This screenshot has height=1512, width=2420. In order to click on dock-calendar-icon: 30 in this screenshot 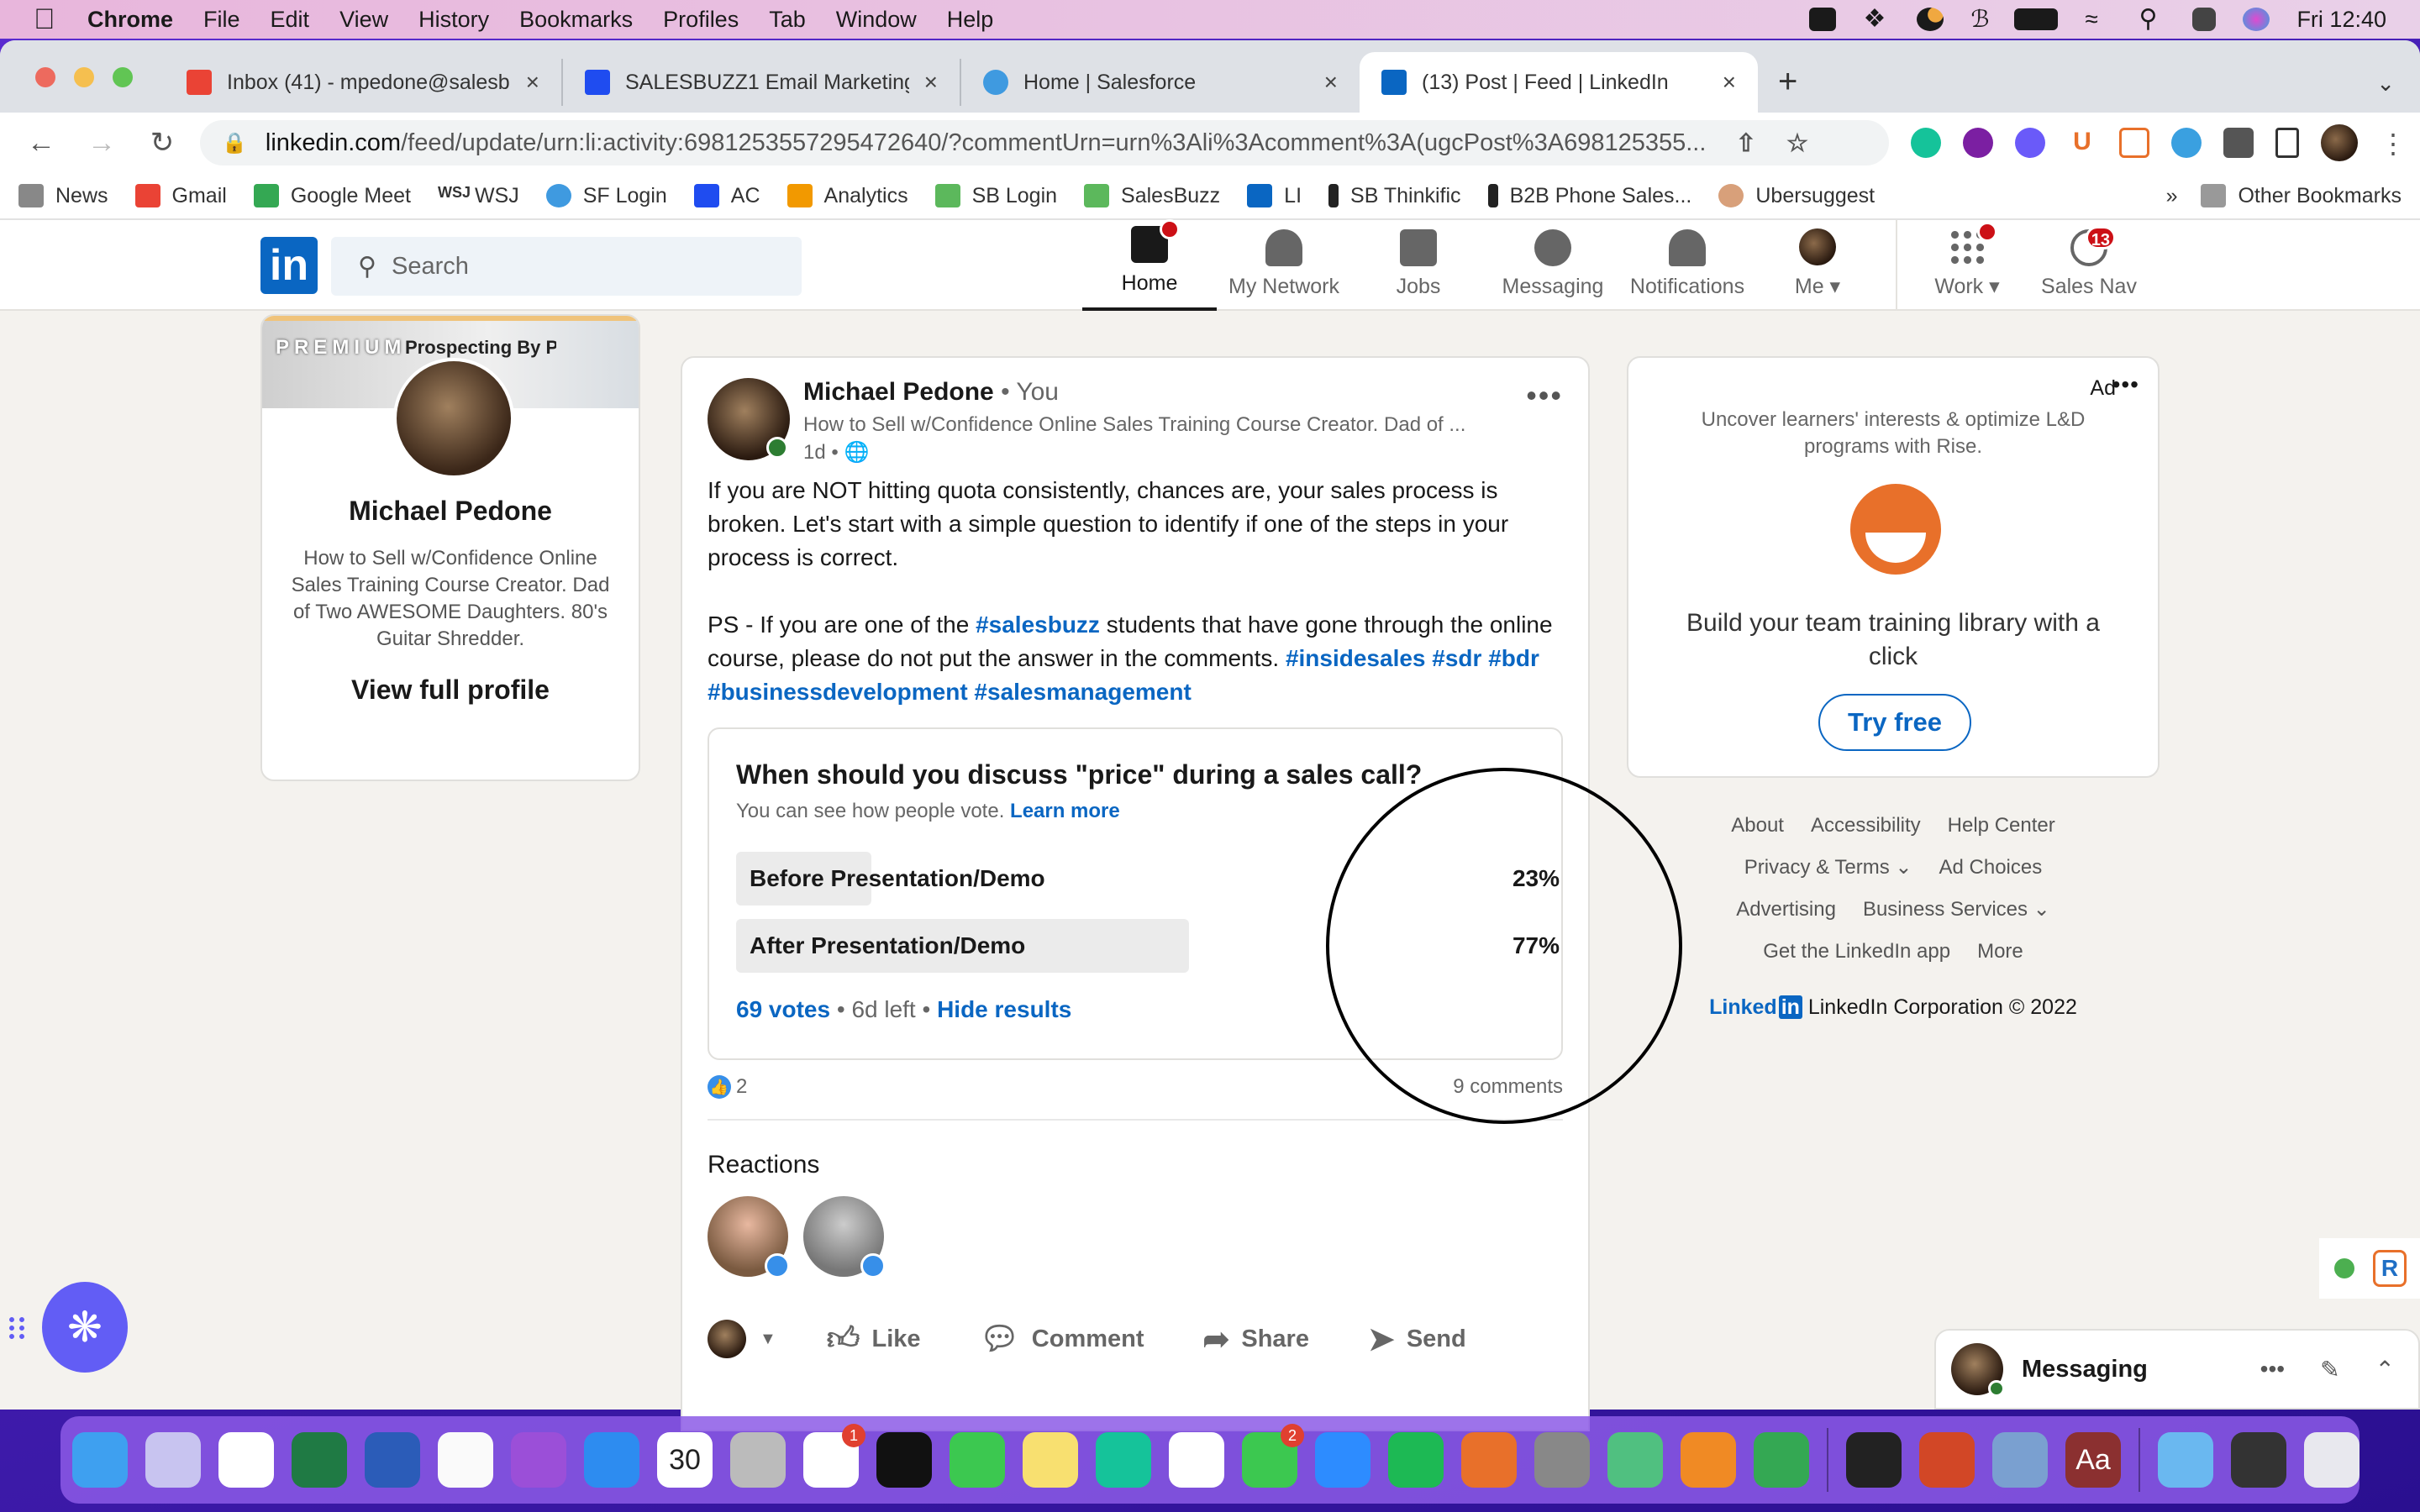, I will do `click(685, 1460)`.